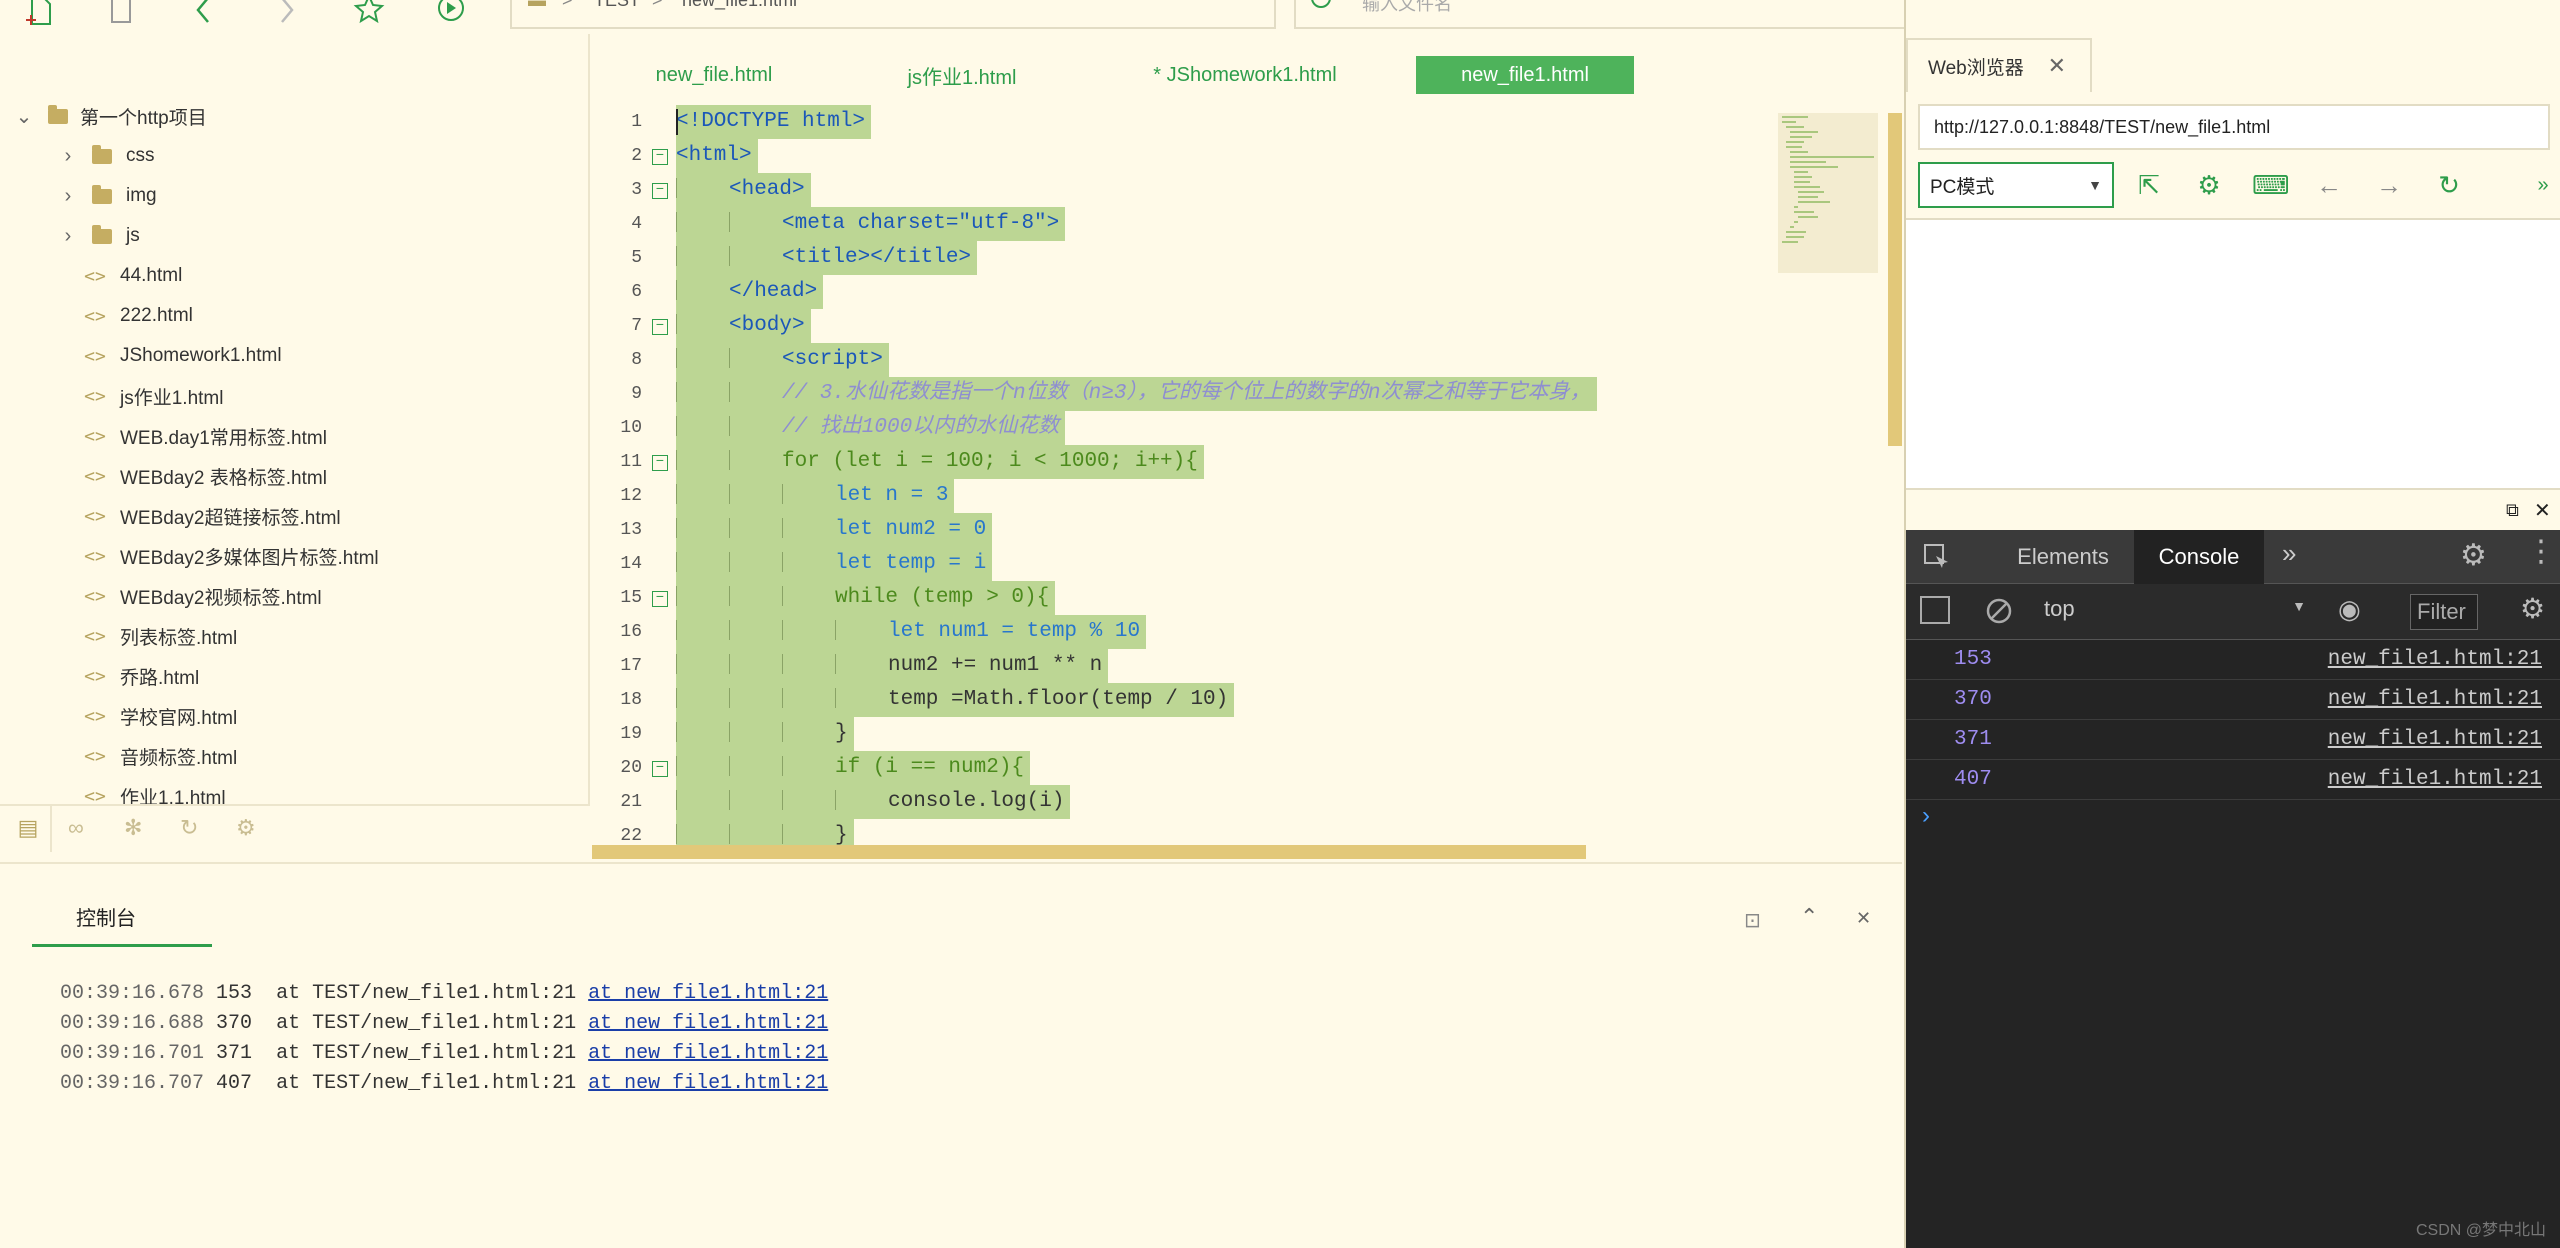 The height and width of the screenshot is (1248, 2560). Describe the element at coordinates (1833, 193) in the screenshot. I see `minimap` at that location.